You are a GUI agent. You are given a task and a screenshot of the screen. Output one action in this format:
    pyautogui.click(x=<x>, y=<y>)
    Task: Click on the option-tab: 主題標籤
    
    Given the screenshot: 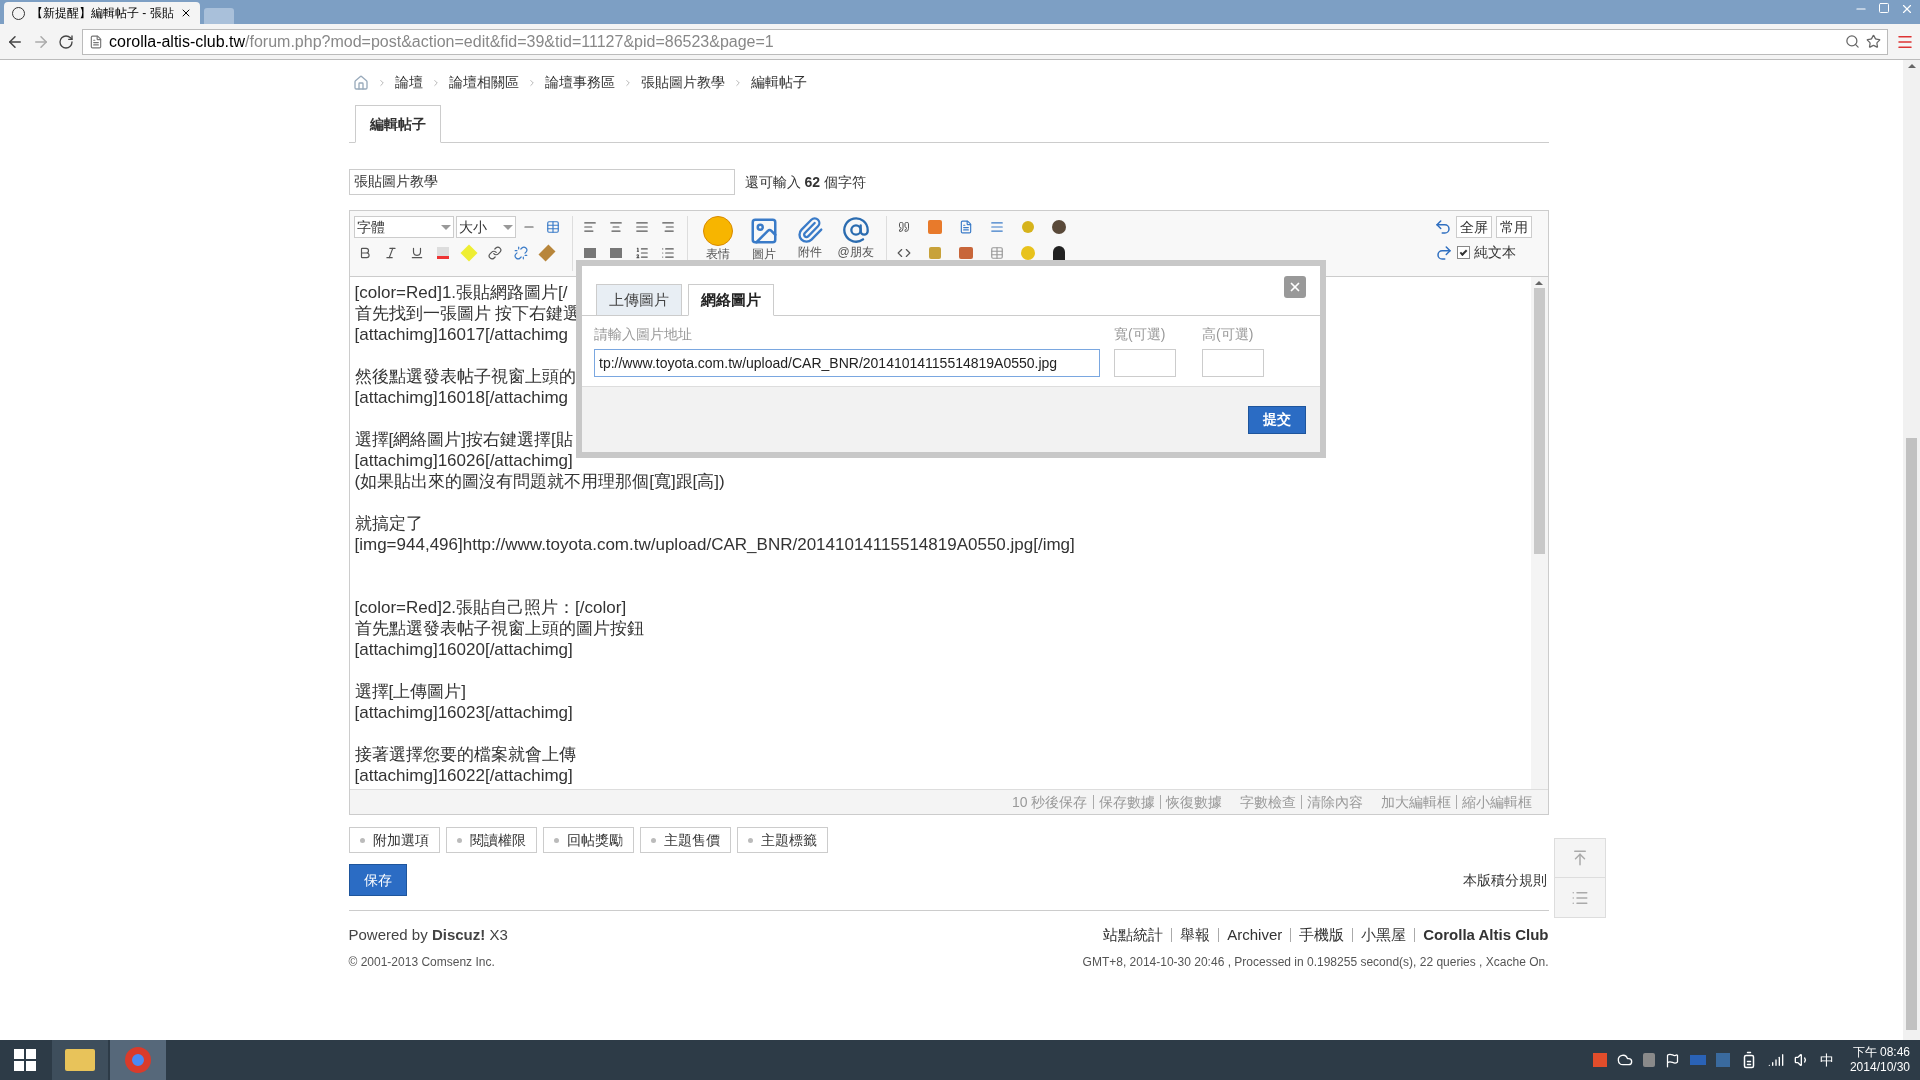 What is the action you would take?
    pyautogui.click(x=782, y=840)
    